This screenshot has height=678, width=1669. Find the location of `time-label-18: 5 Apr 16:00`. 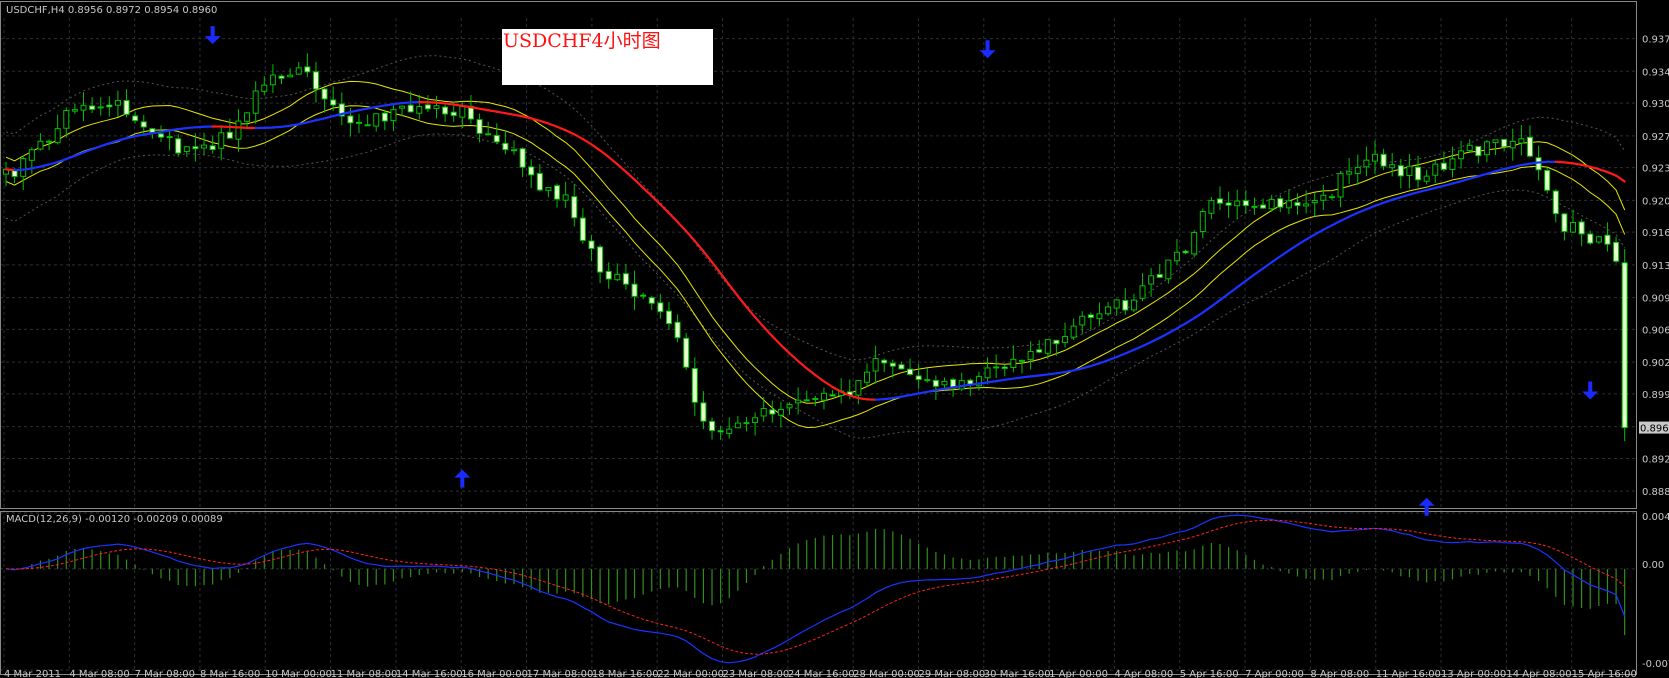

time-label-18: 5 Apr 16:00 is located at coordinates (1209, 673).